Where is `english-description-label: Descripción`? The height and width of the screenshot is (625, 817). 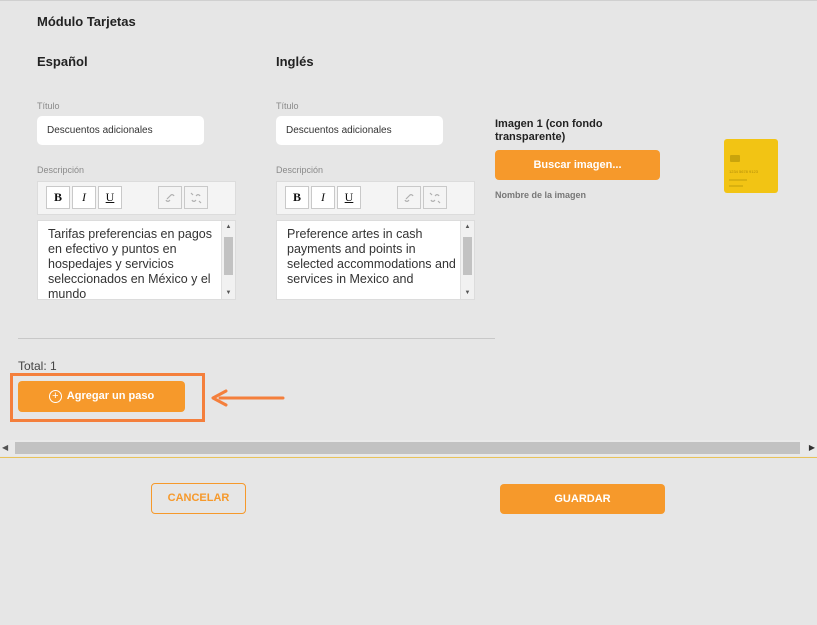
english-description-label: Descripción is located at coordinates (300, 170).